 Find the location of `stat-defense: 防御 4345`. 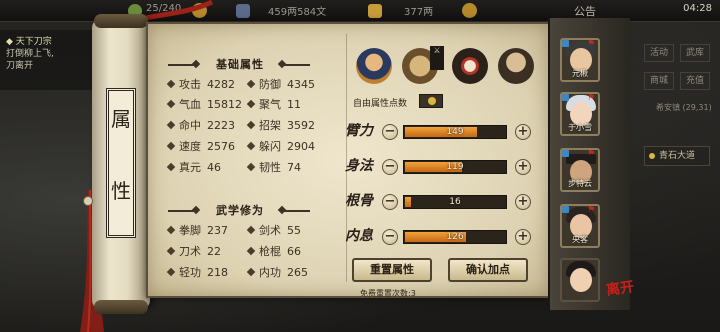

stat-defense: 防御 4345 is located at coordinates (280, 84).